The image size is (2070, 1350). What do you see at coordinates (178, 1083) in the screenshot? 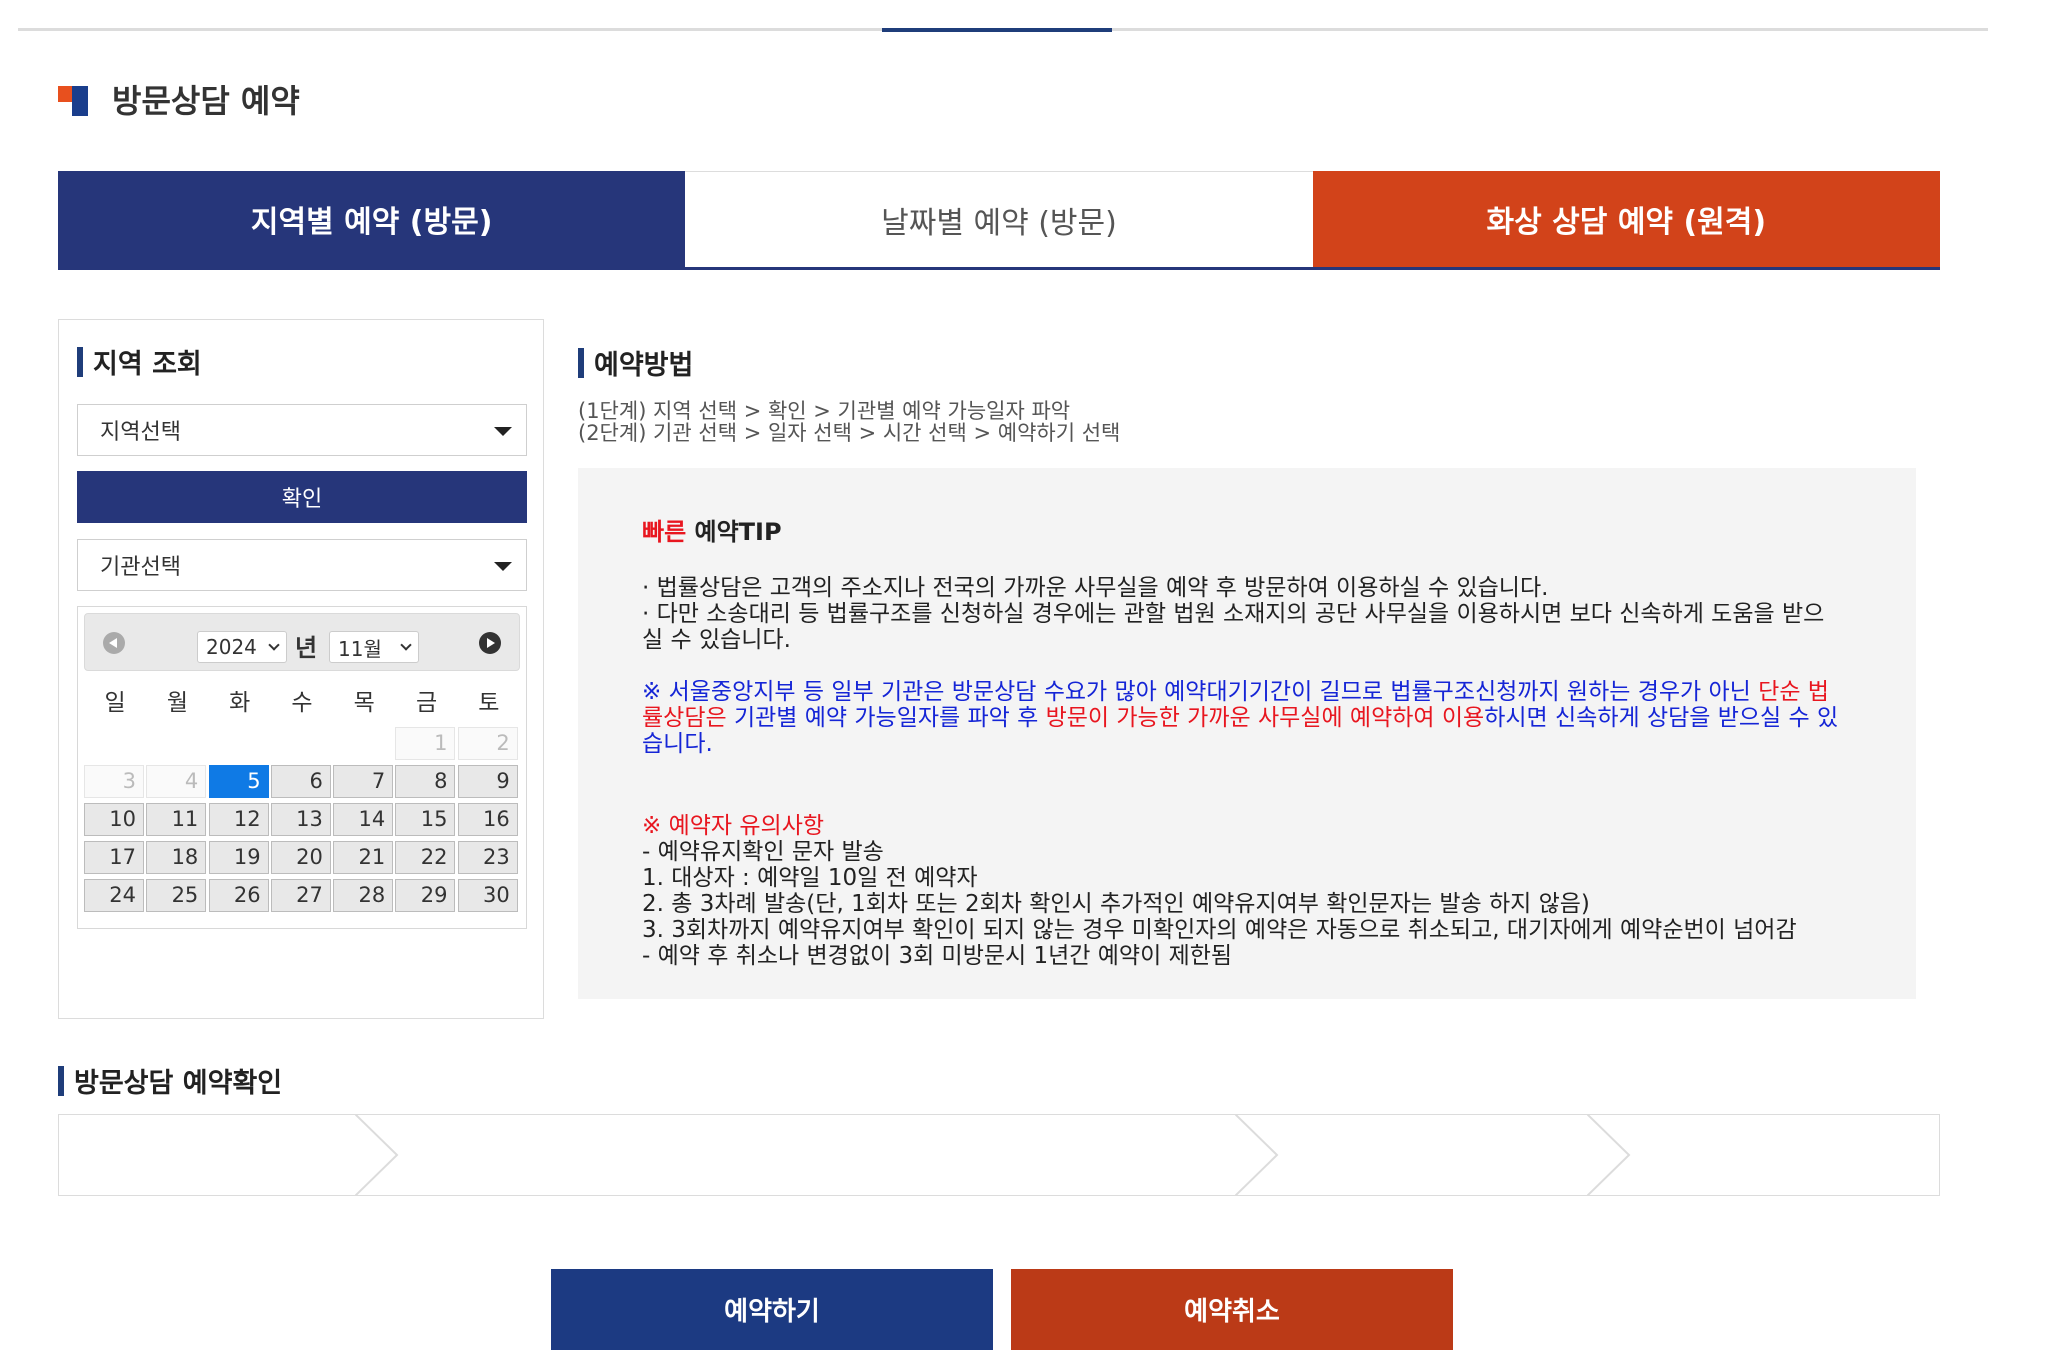
I see `reservation-confirm-heading-text: 방문상담 예약확인` at bounding box center [178, 1083].